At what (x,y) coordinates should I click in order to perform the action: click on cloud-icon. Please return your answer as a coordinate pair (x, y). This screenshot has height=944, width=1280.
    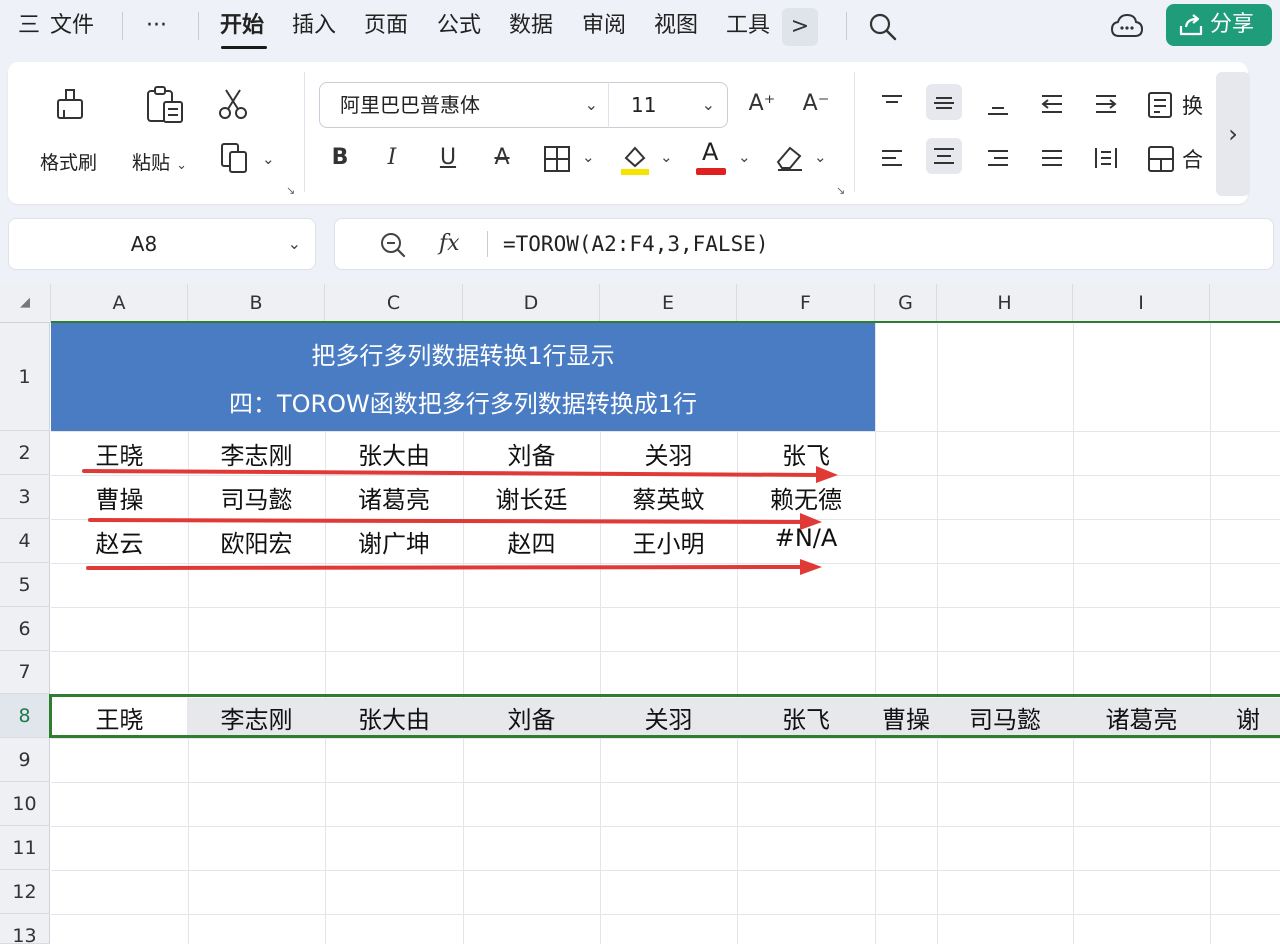
    Looking at the image, I should click on (1127, 26).